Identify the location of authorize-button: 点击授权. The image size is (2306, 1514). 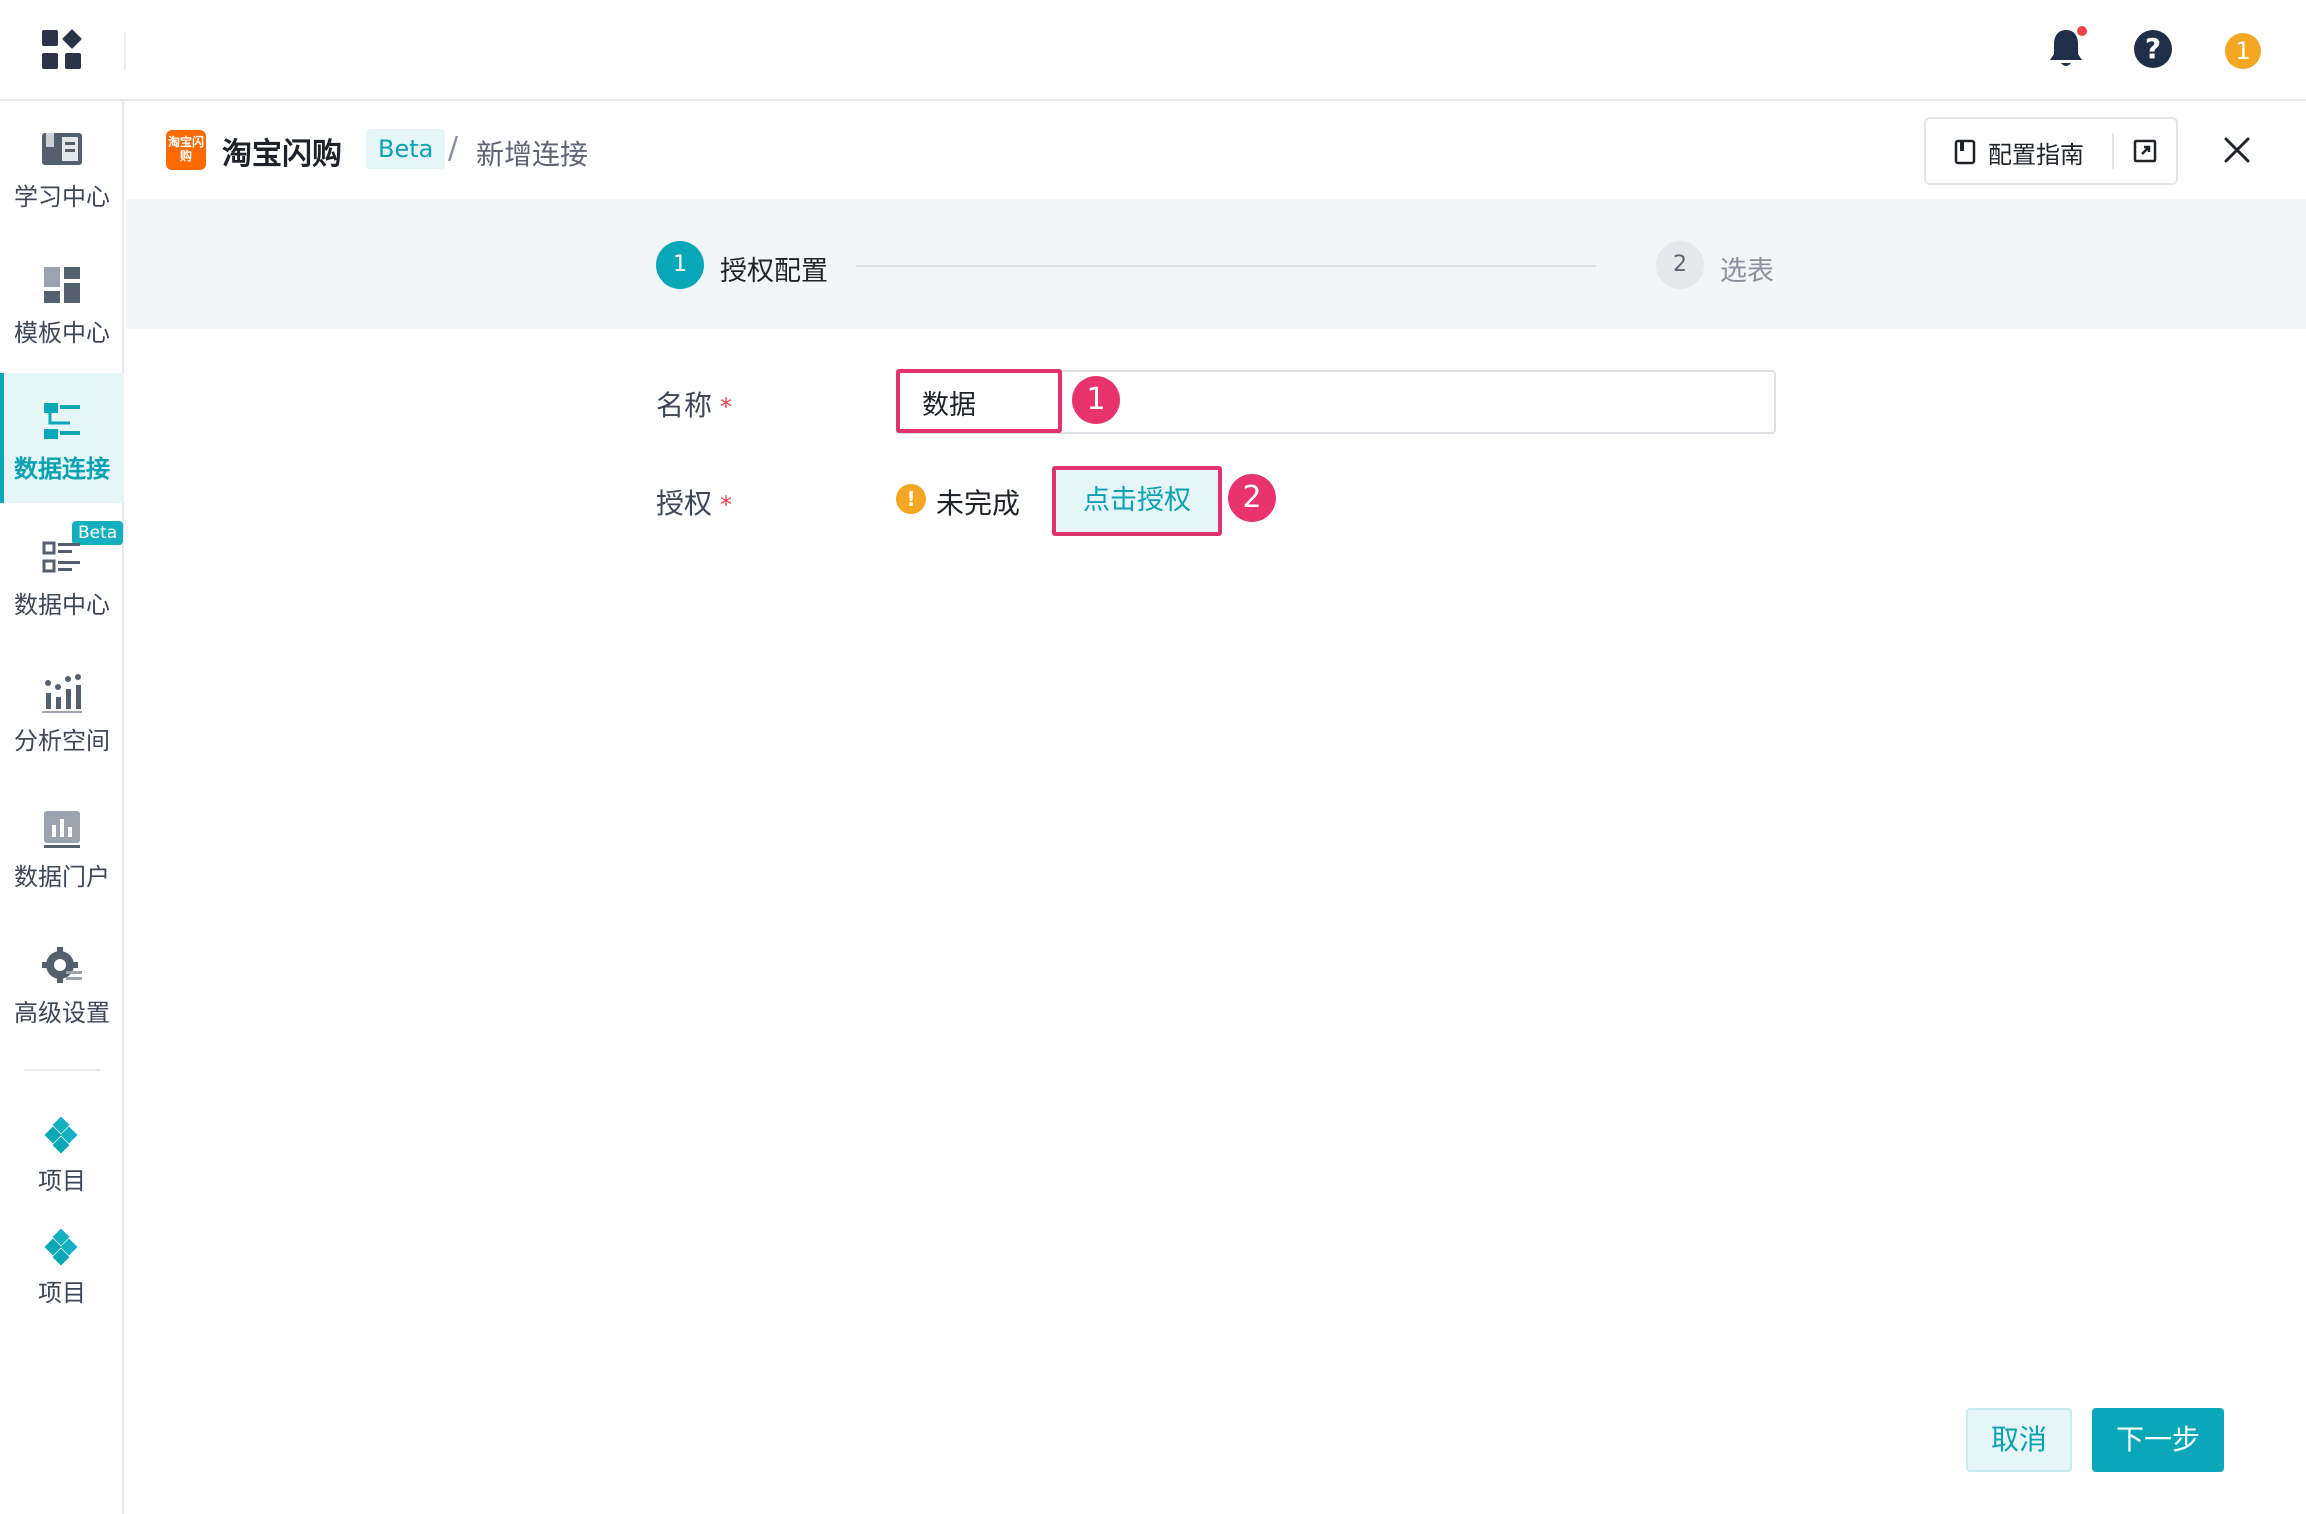
(1137, 501).